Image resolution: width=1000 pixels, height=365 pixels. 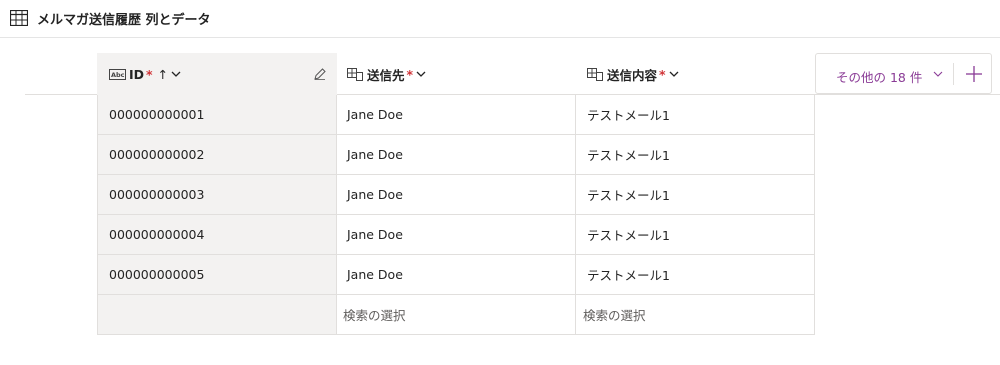 I want to click on page-title: メルマガ送信履歴 列とデータ, so click(x=124, y=20).